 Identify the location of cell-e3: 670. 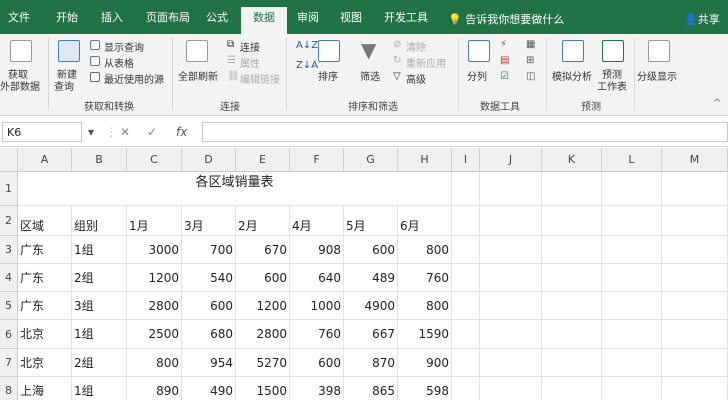
(263, 250).